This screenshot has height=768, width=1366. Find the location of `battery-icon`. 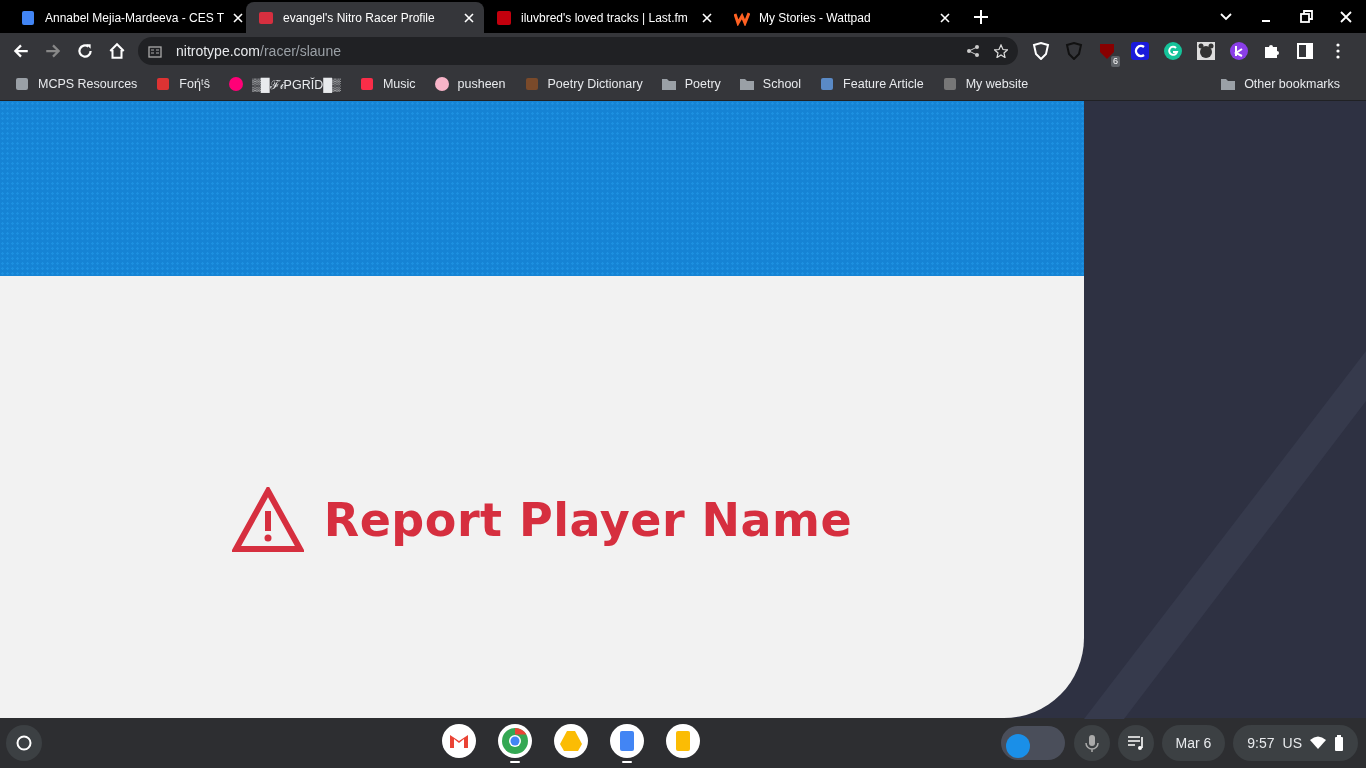

battery-icon is located at coordinates (1339, 743).